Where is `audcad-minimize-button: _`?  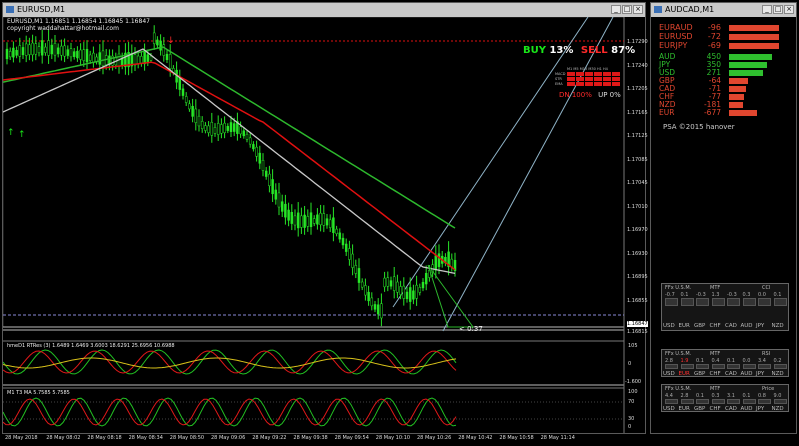 audcad-minimize-button: _ is located at coordinates (767, 9).